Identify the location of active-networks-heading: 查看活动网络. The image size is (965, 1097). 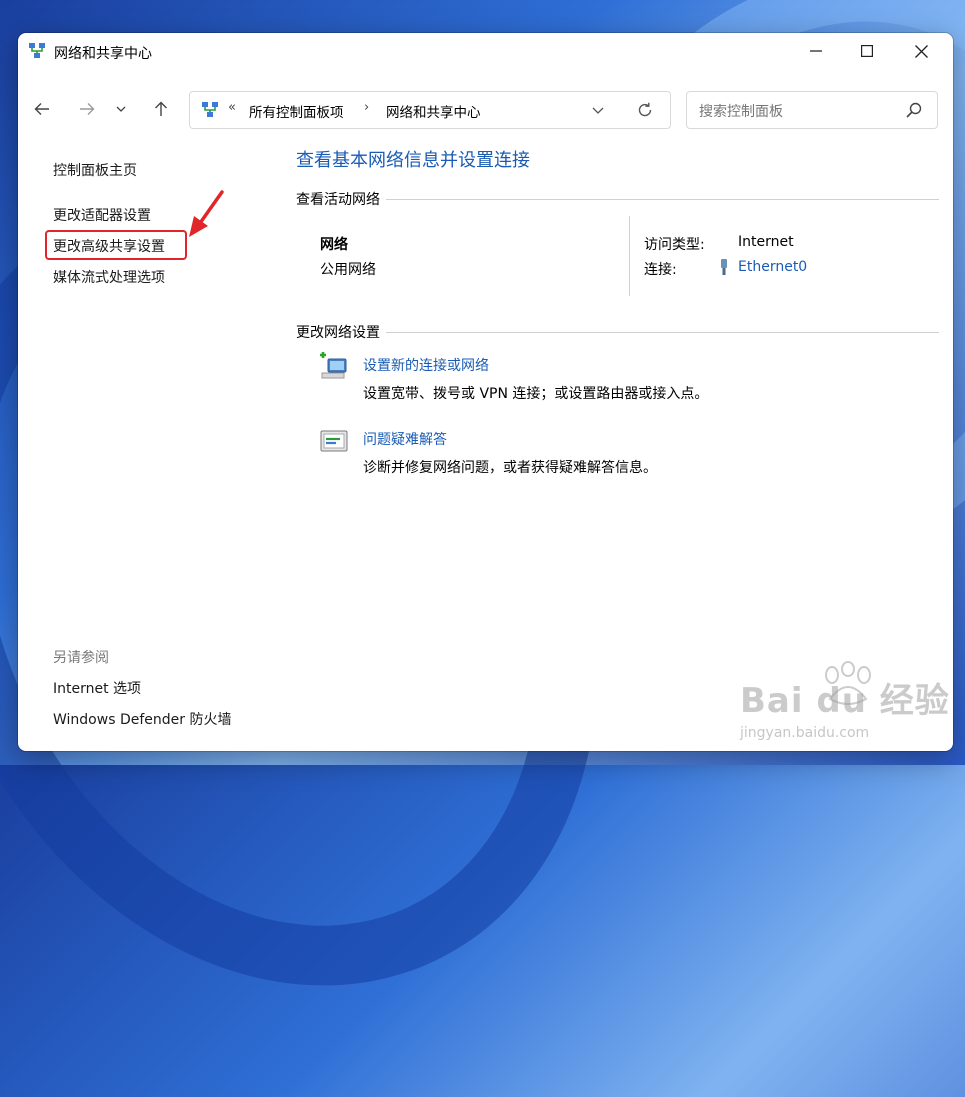
(341, 199).